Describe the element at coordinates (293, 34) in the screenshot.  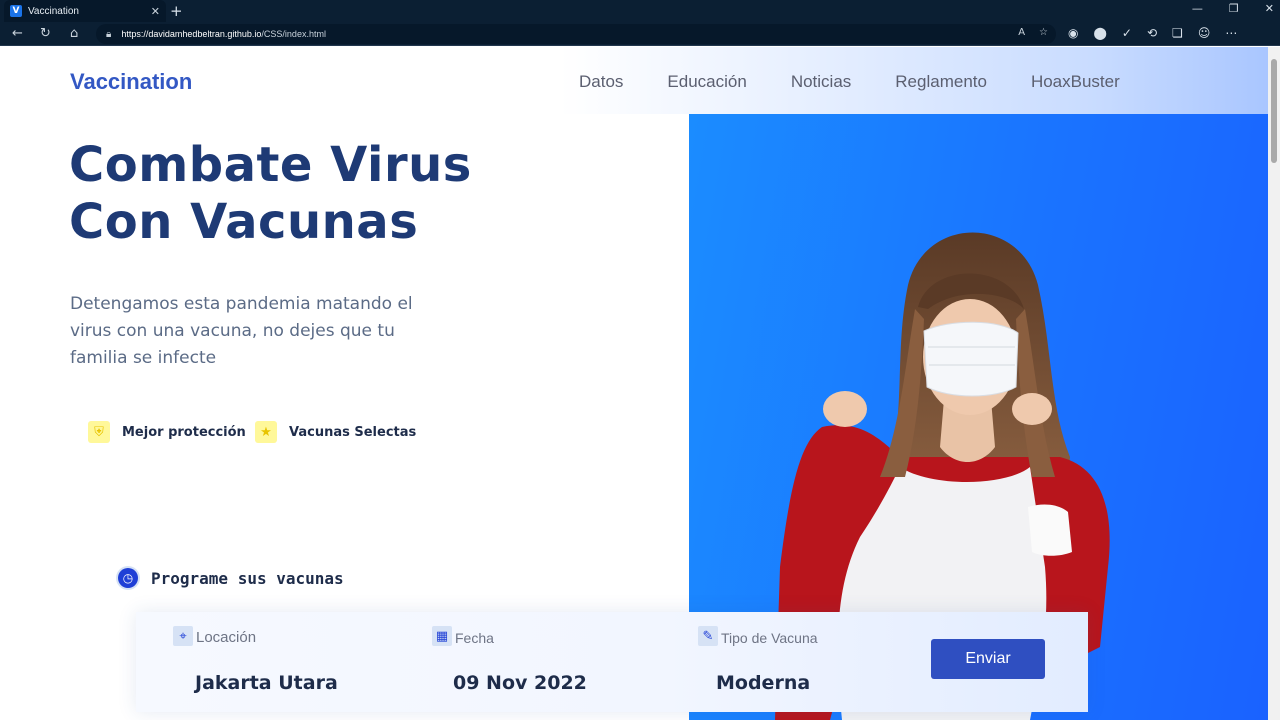
I see `url-path: /CSS/index.html` at that location.